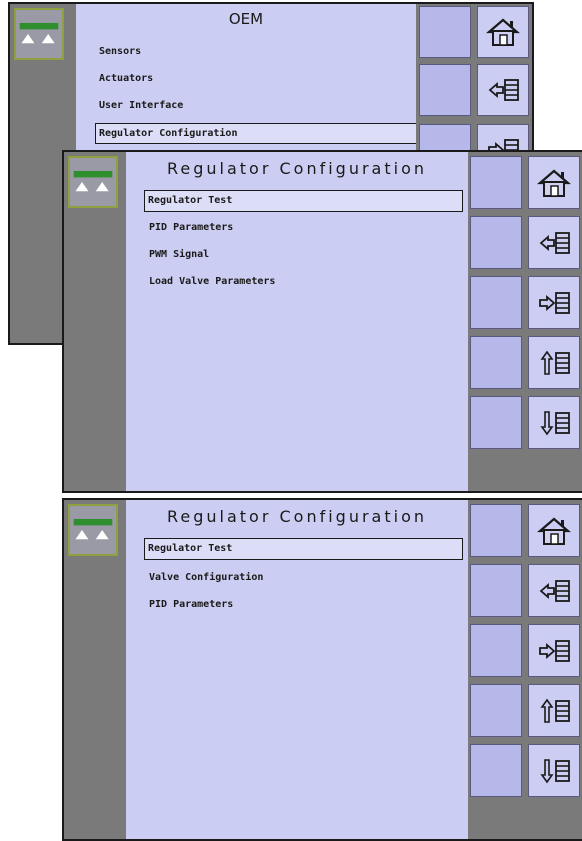  Describe the element at coordinates (253, 106) in the screenshot. I see `menu-item-user-interface: User Interface` at that location.